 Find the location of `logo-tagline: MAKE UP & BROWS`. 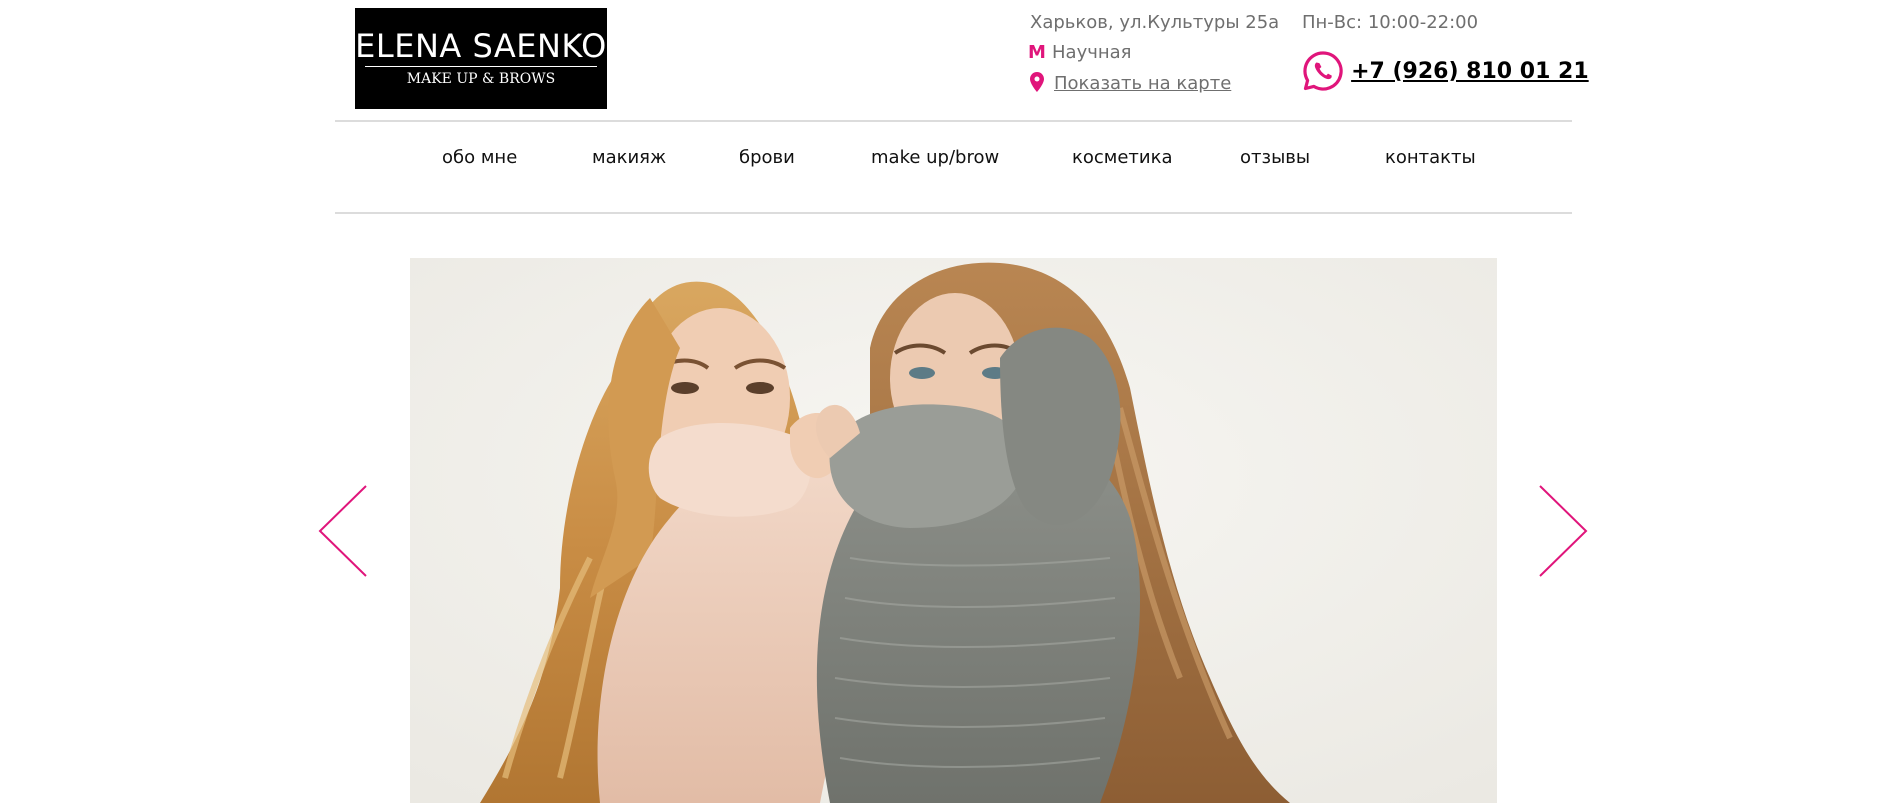

logo-tagline: MAKE UP & BROWS is located at coordinates (481, 79).